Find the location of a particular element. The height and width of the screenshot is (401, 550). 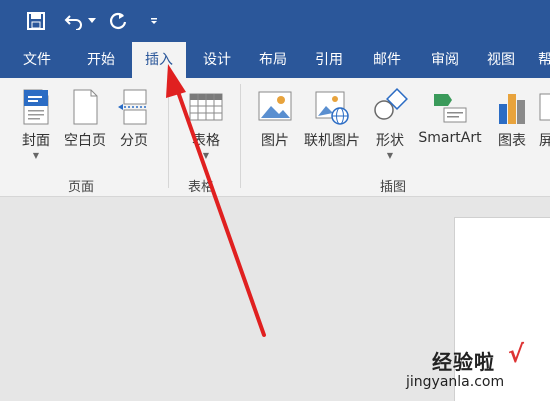

online-picture-icon is located at coordinates (332, 107).